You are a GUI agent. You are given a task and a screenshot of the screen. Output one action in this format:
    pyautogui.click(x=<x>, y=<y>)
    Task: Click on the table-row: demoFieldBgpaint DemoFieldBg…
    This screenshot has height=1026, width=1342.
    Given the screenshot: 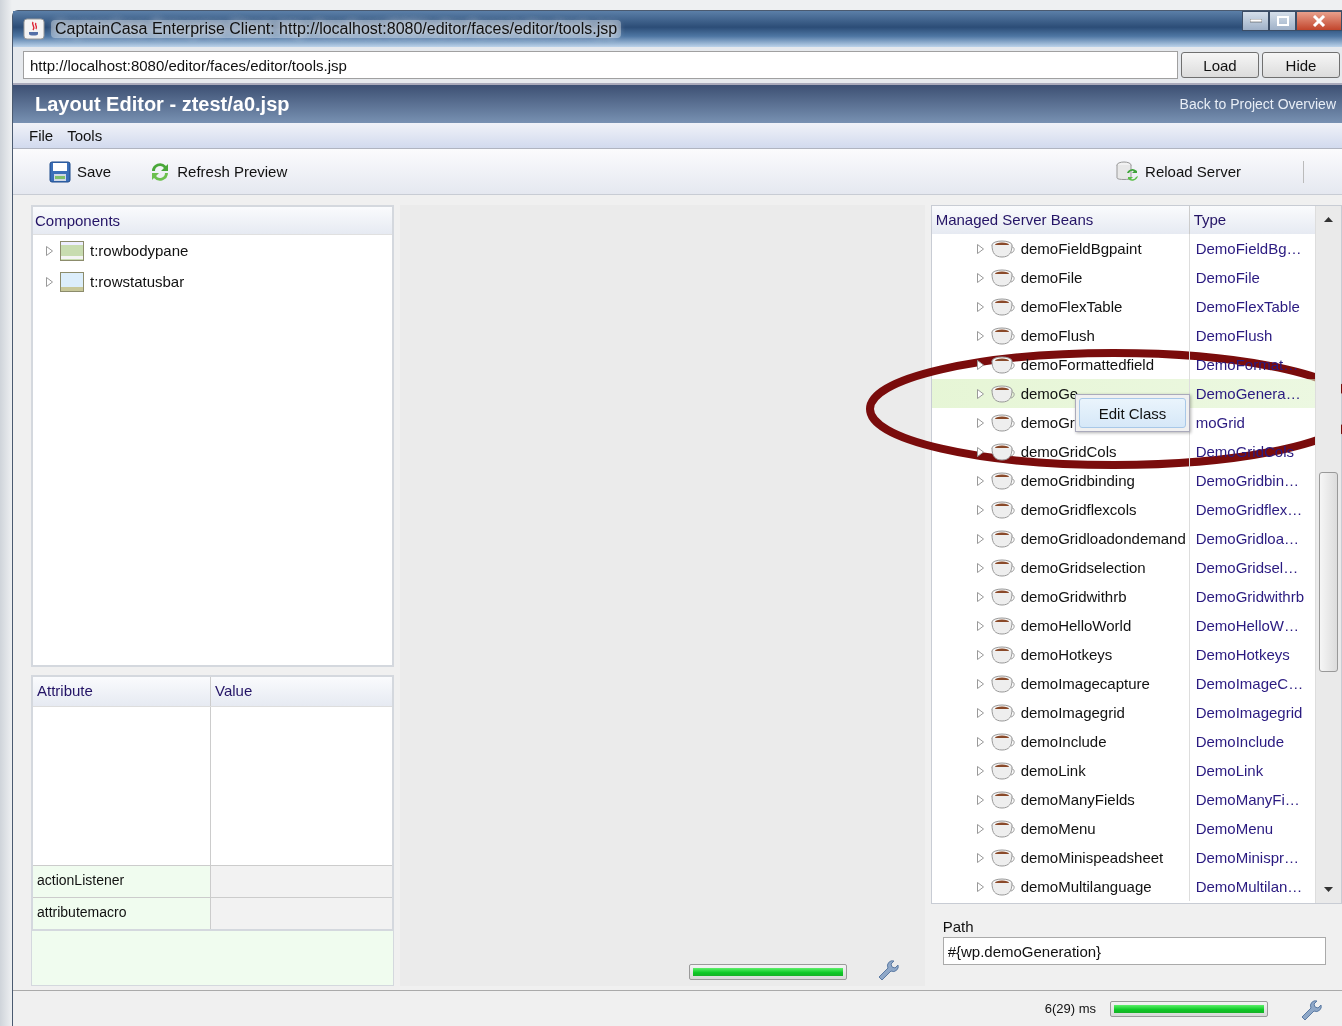 What is the action you would take?
    pyautogui.click(x=1123, y=248)
    